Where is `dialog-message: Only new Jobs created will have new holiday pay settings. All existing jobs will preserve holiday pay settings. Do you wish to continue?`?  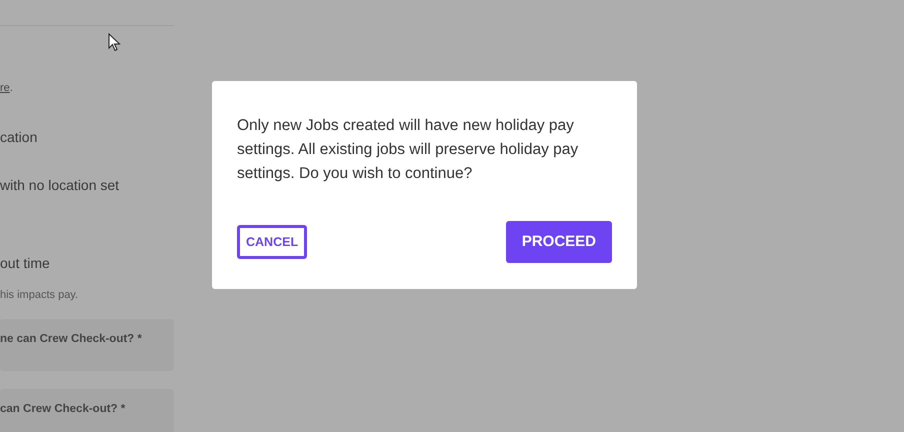
dialog-message: Only new Jobs created will have new holiday pay settings. All existing jobs will preserve holiday pay settings. Do you wish to continue? is located at coordinates (408, 150).